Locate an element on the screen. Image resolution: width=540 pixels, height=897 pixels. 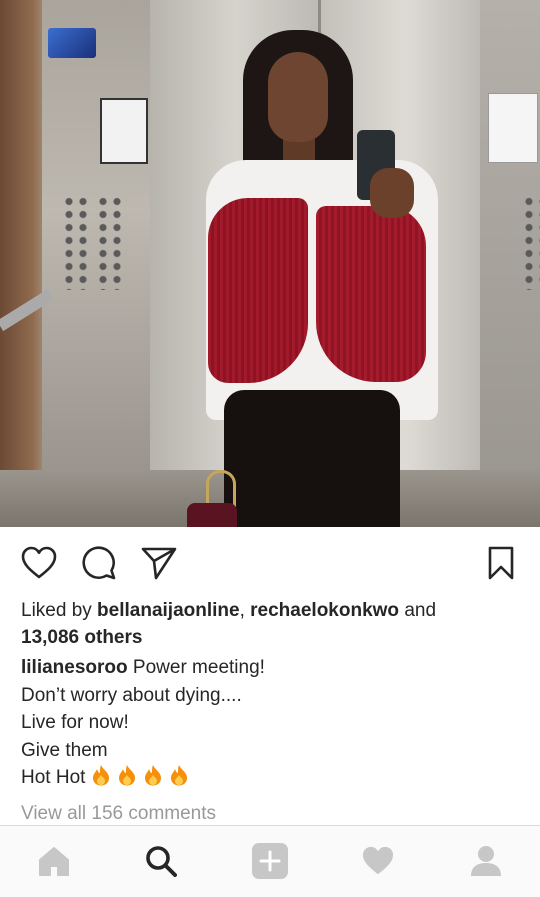
caption-line: Give them is located at coordinates (64, 750).